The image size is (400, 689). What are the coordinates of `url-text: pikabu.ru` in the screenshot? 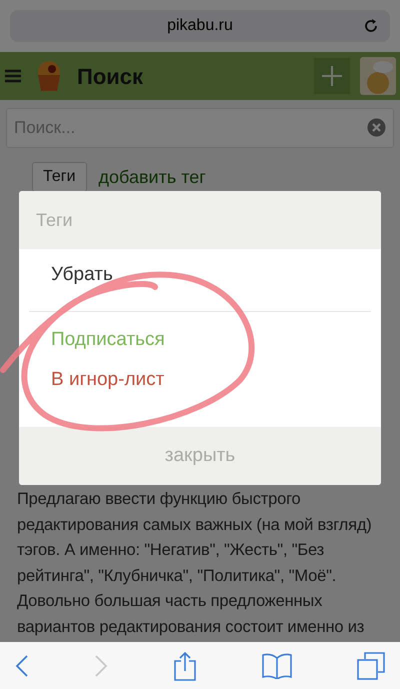 It's located at (200, 26).